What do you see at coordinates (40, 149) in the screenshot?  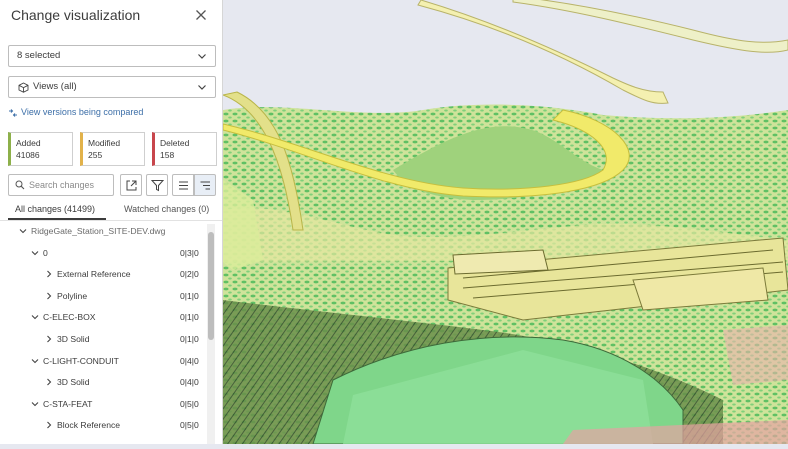 I see `added-stat-card: Added 41086` at bounding box center [40, 149].